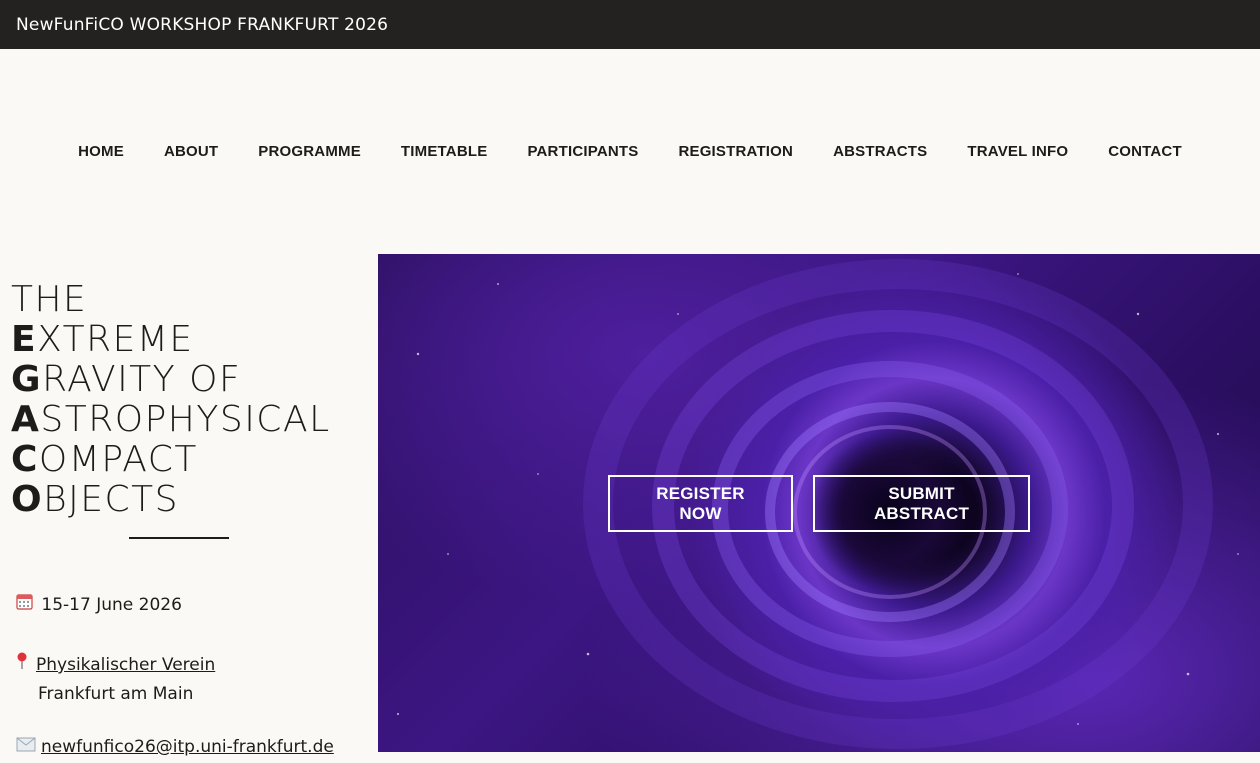 The image size is (1260, 763). What do you see at coordinates (630, 24) in the screenshot?
I see `top-bar: NewFunFiCO WORKSHOP FRANKFURT 2026` at bounding box center [630, 24].